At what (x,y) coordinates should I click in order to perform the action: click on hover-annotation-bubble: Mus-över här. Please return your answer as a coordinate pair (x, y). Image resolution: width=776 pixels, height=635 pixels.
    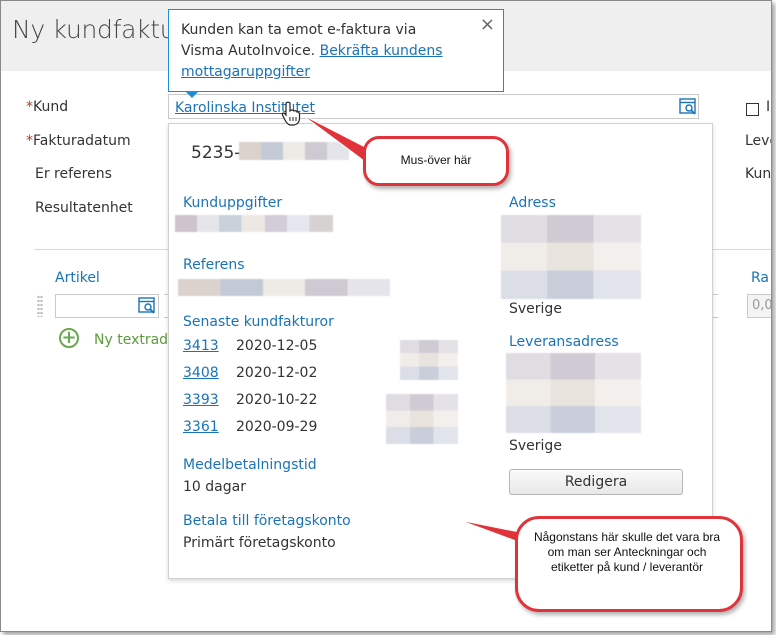
    Looking at the image, I should click on (436, 161).